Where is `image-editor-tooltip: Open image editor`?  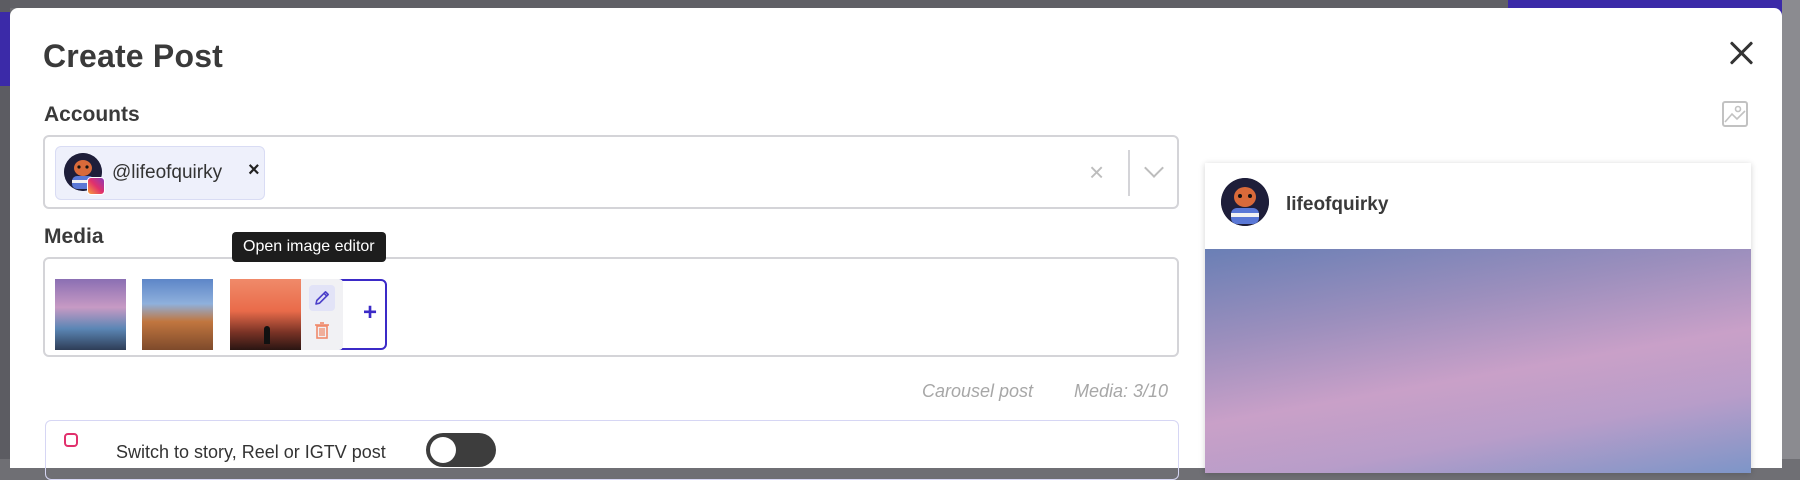
image-editor-tooltip: Open image editor is located at coordinates (309, 247).